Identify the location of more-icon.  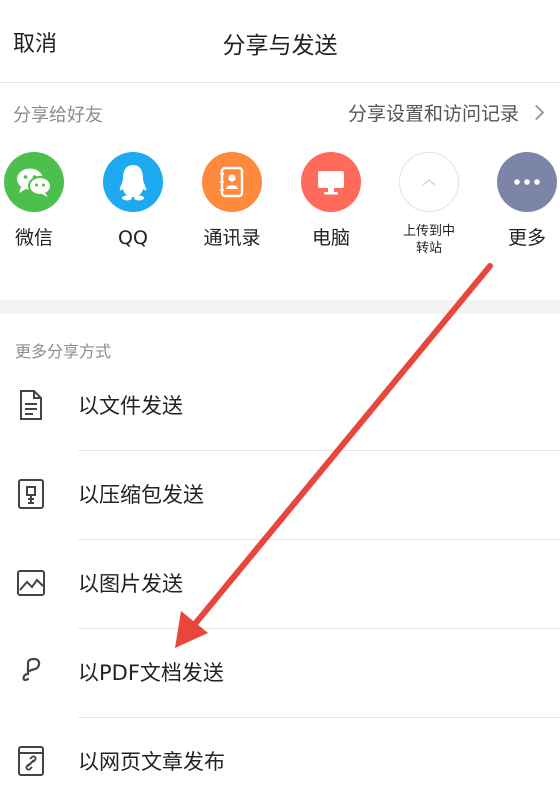
(527, 182).